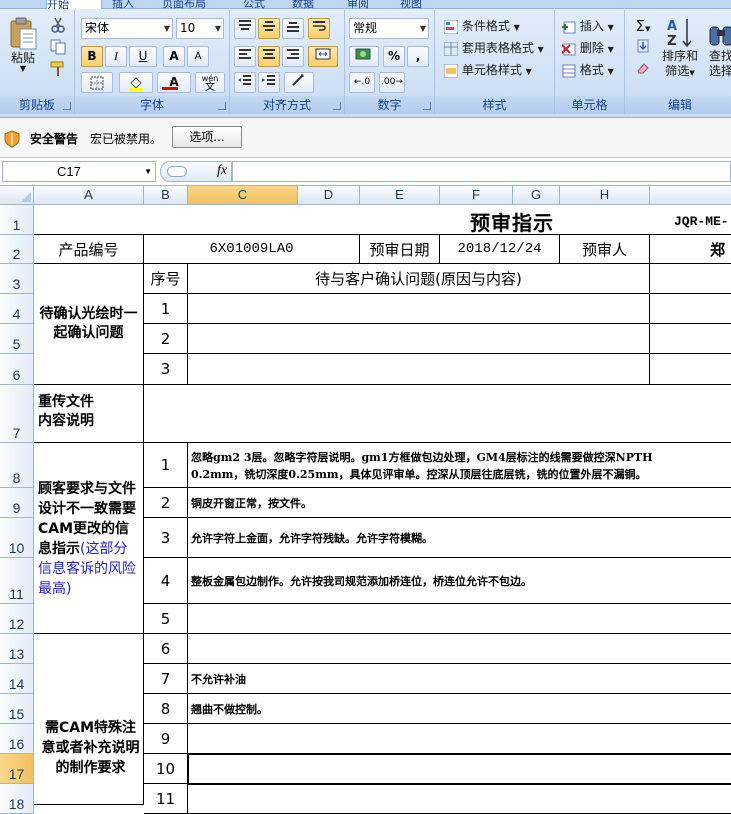 The image size is (731, 814). What do you see at coordinates (136, 82) in the screenshot?
I see `fill-color-button` at bounding box center [136, 82].